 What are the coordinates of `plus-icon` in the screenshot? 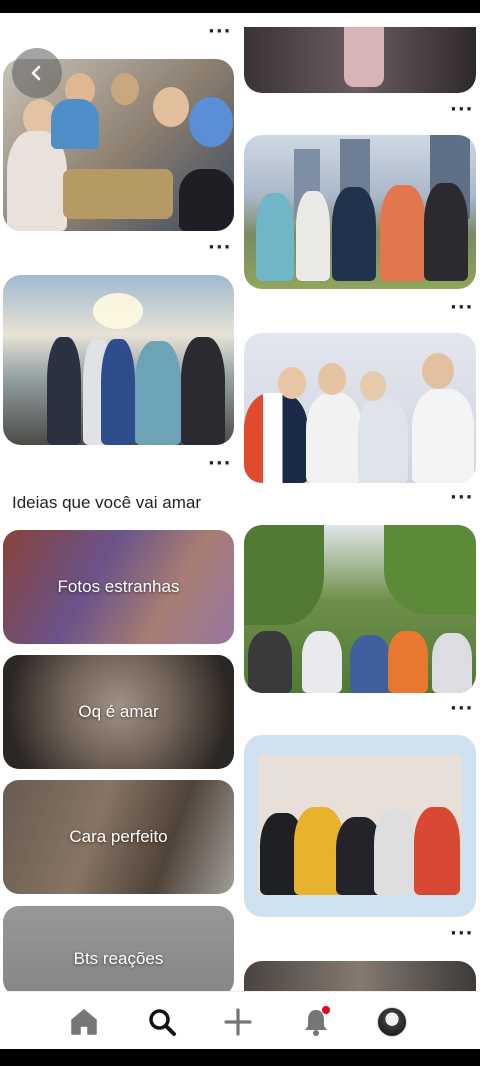 It's located at (238, 1022).